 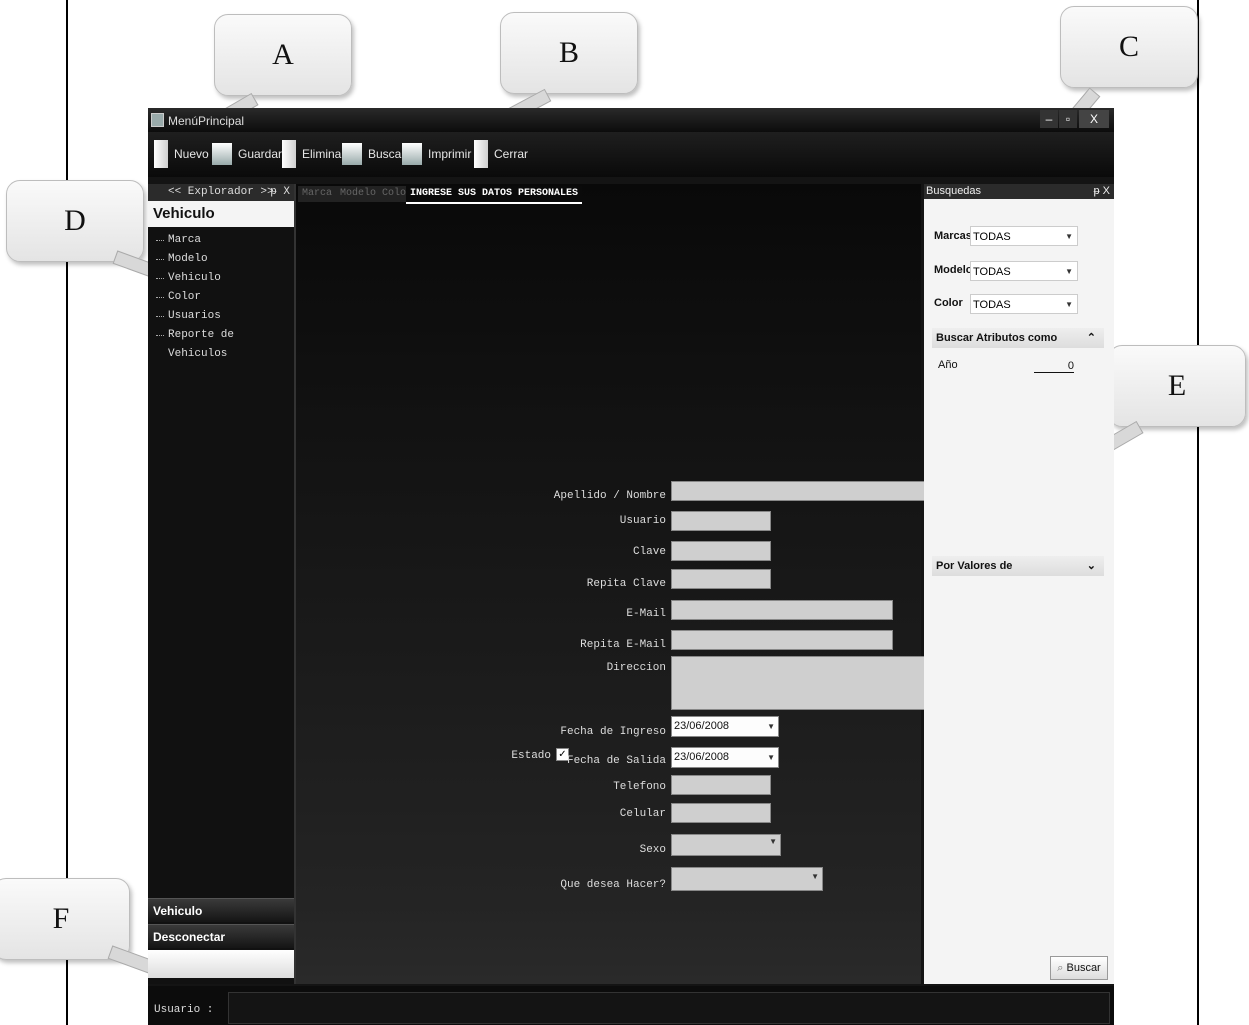 I want to click on valores-section-header: Por Valores de ⌄, so click(x=1018, y=566).